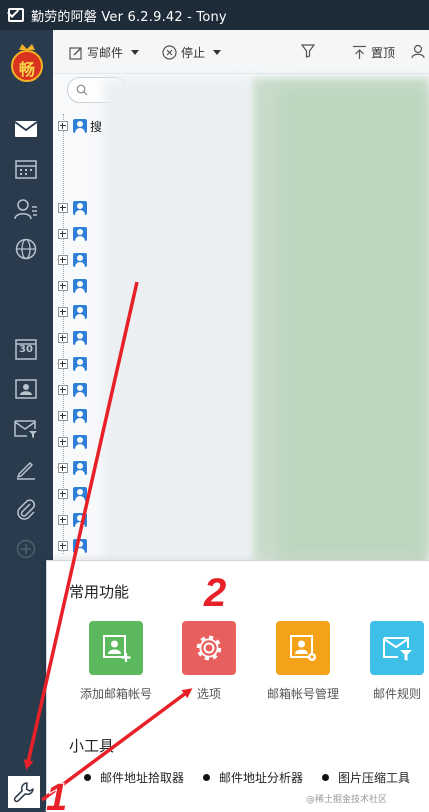  I want to click on search-folder-icon, so click(80, 126).